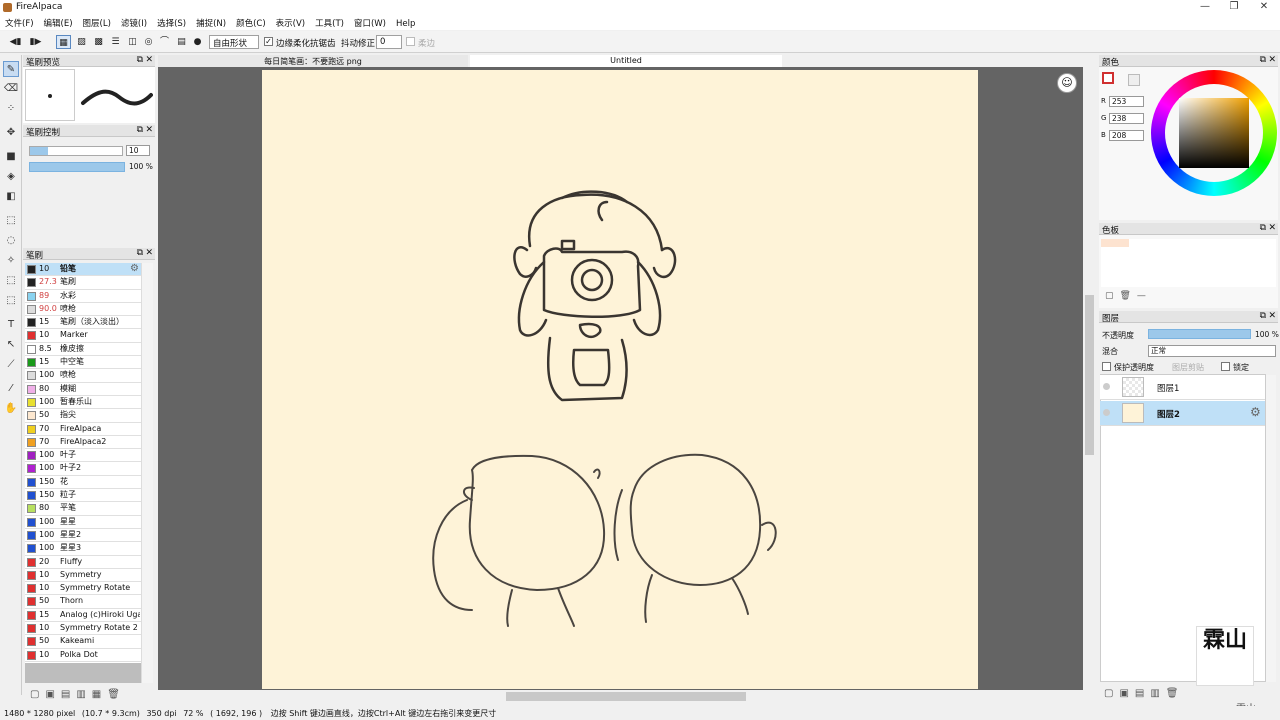 The image size is (1280, 720). Describe the element at coordinates (76, 151) in the screenshot. I see `size-slider` at that location.